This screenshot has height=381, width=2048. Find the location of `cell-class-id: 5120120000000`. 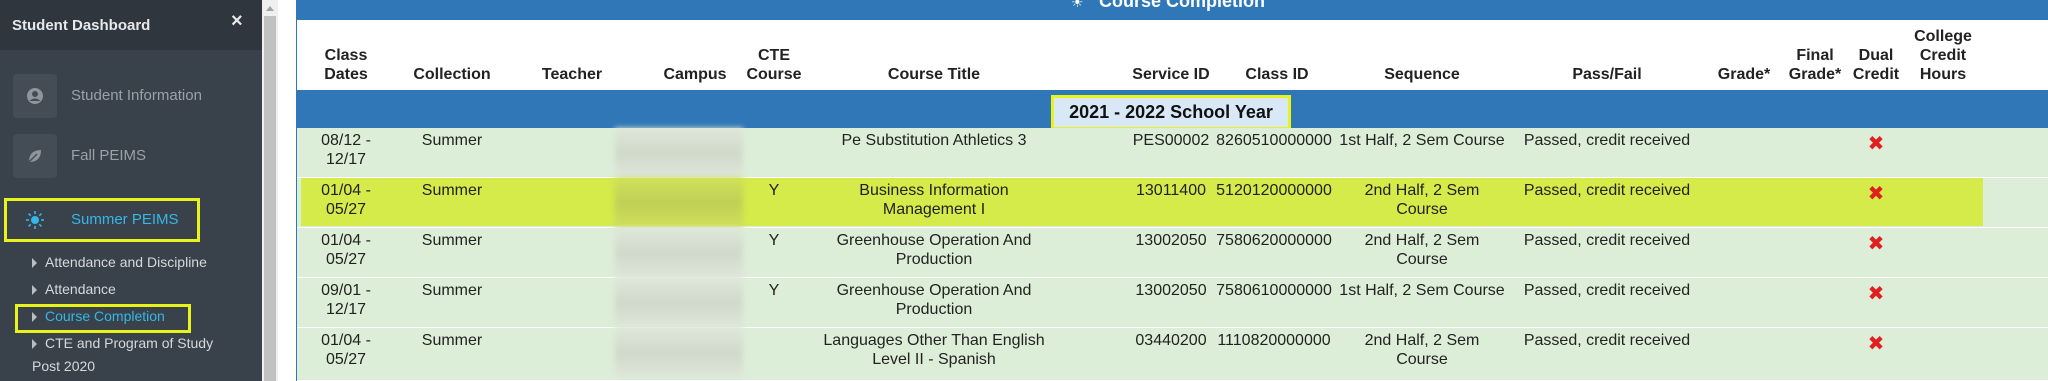

cell-class-id: 5120120000000 is located at coordinates (1274, 190).